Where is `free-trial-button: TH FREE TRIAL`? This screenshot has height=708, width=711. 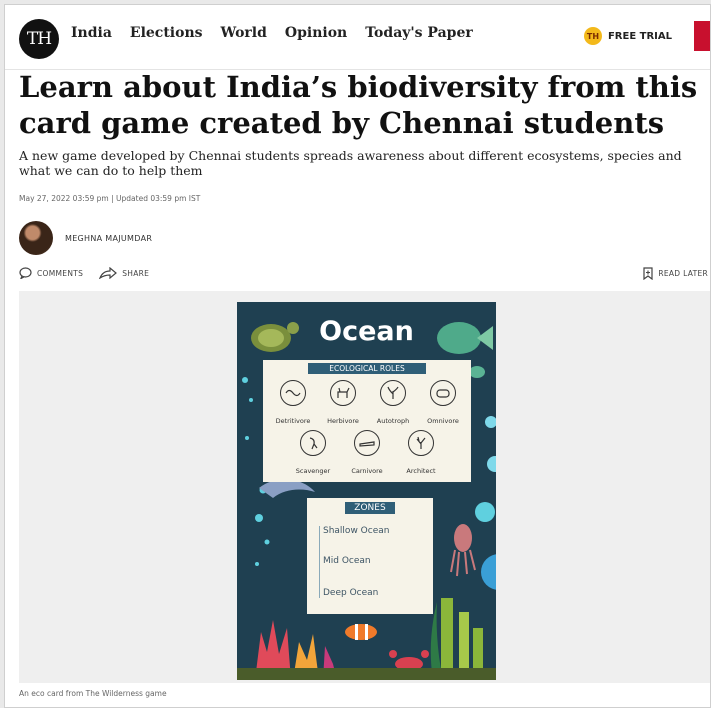
free-trial-button: TH FREE TRIAL is located at coordinates (627, 36).